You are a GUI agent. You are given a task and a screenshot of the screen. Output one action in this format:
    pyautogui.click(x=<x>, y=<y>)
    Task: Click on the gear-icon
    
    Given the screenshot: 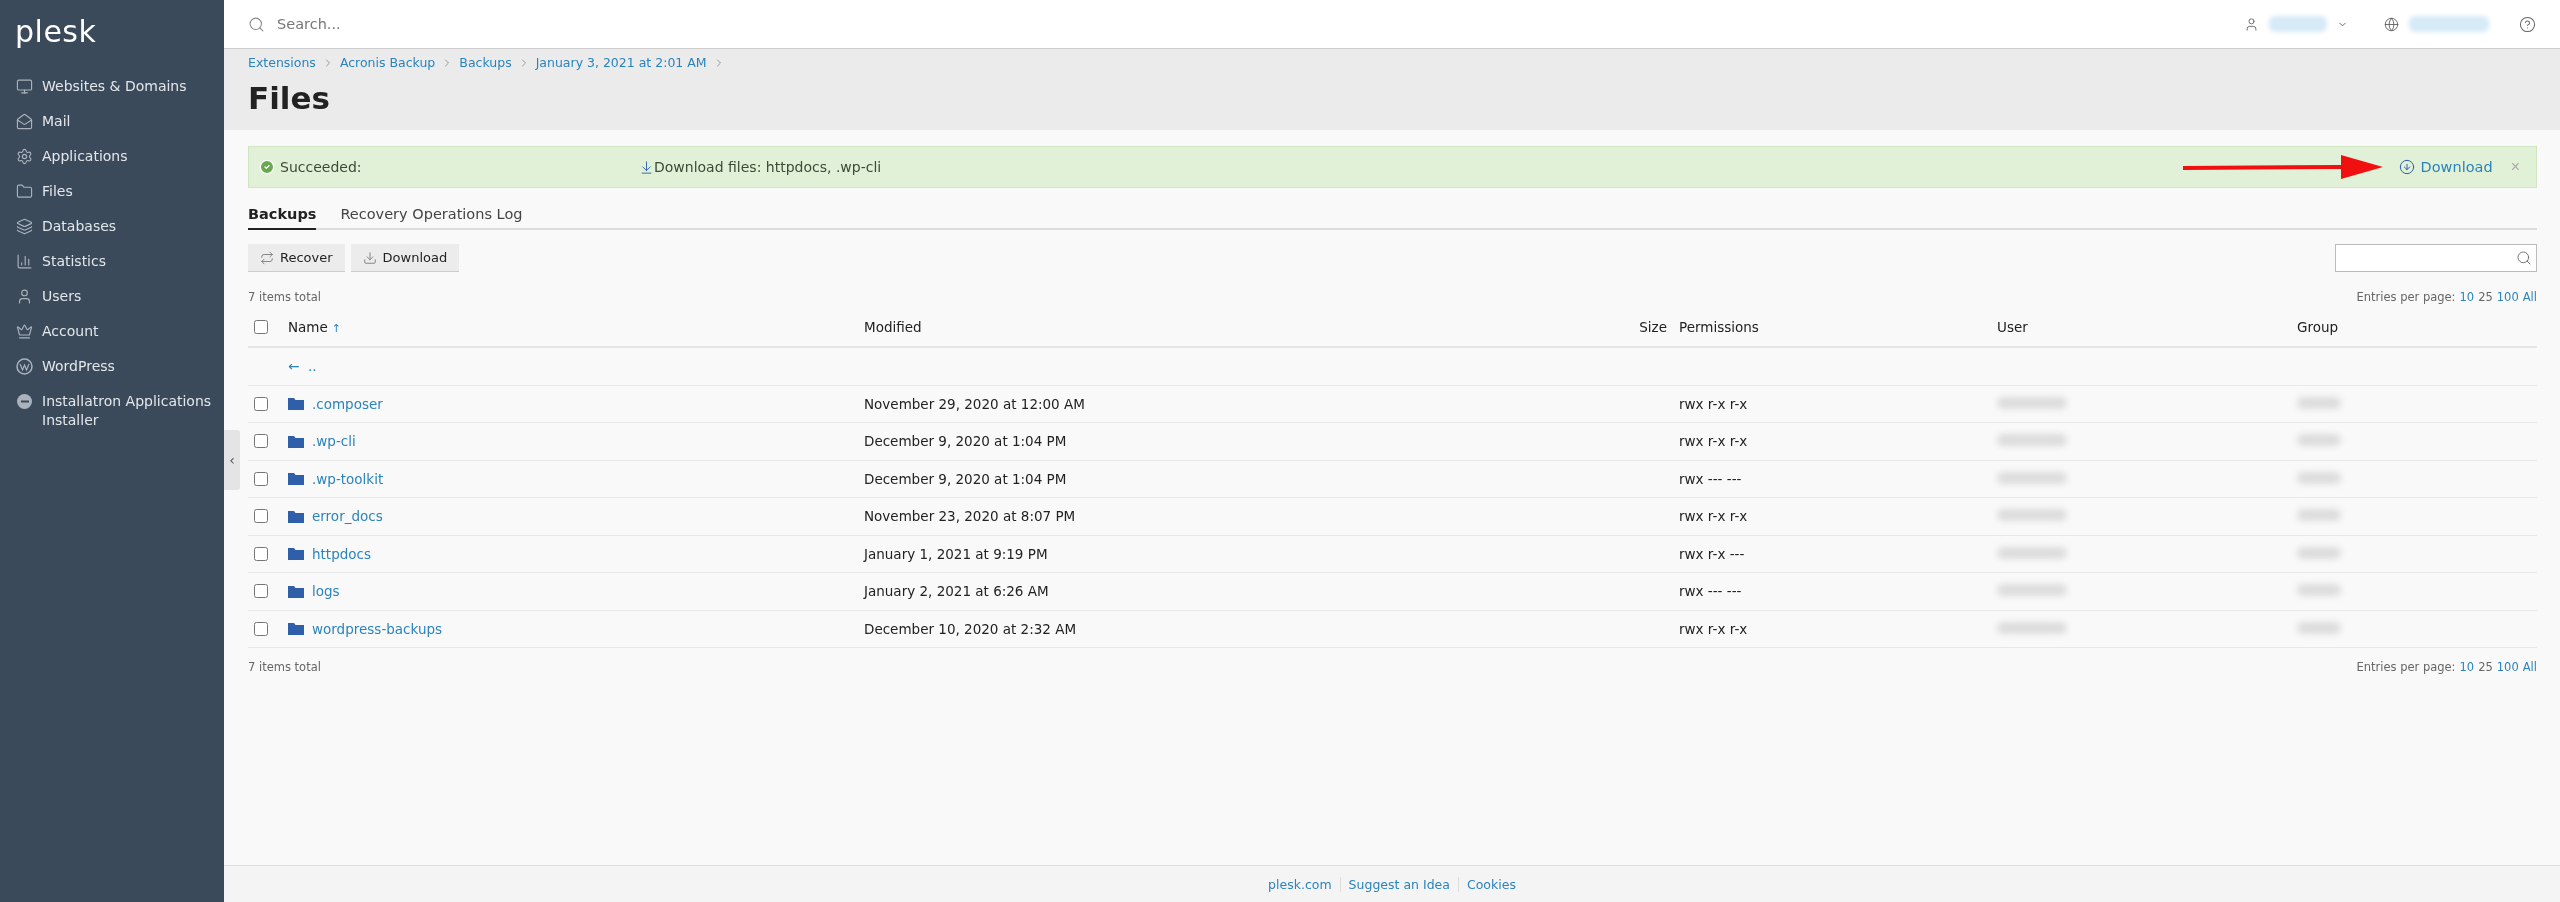 What is the action you would take?
    pyautogui.click(x=24, y=156)
    